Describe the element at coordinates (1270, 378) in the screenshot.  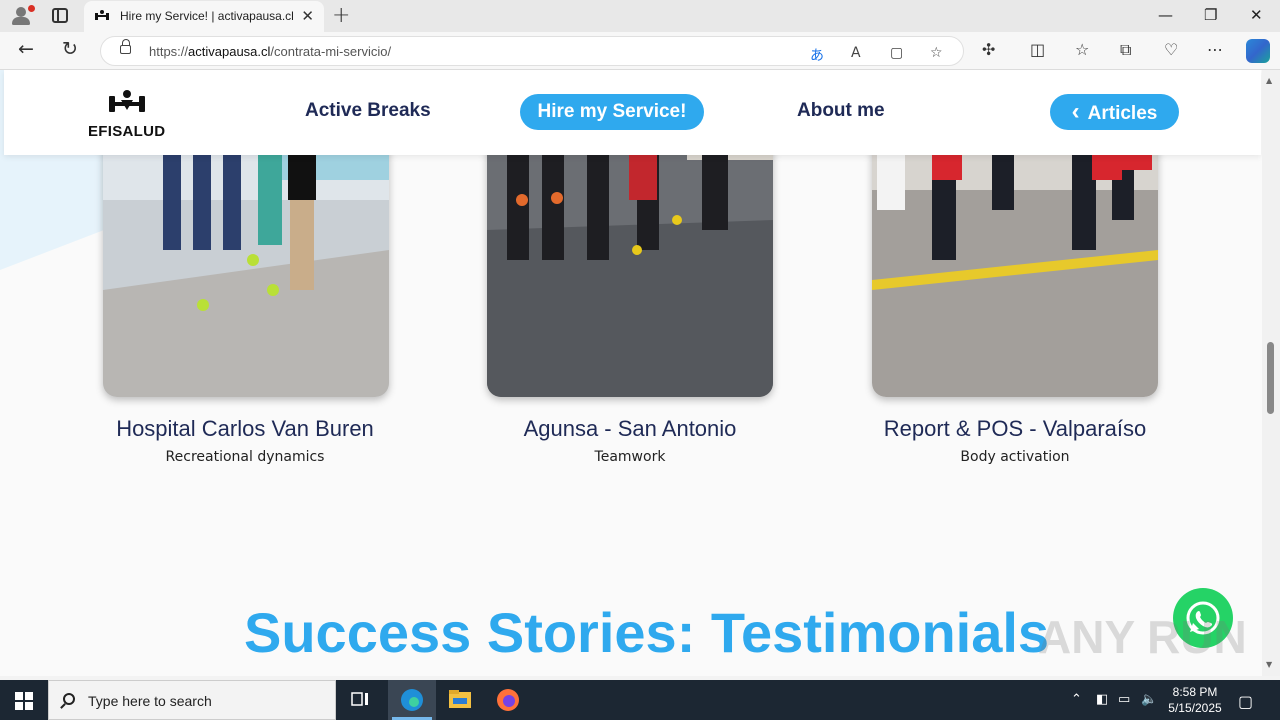
I see `scrollbar-thumb` at that location.